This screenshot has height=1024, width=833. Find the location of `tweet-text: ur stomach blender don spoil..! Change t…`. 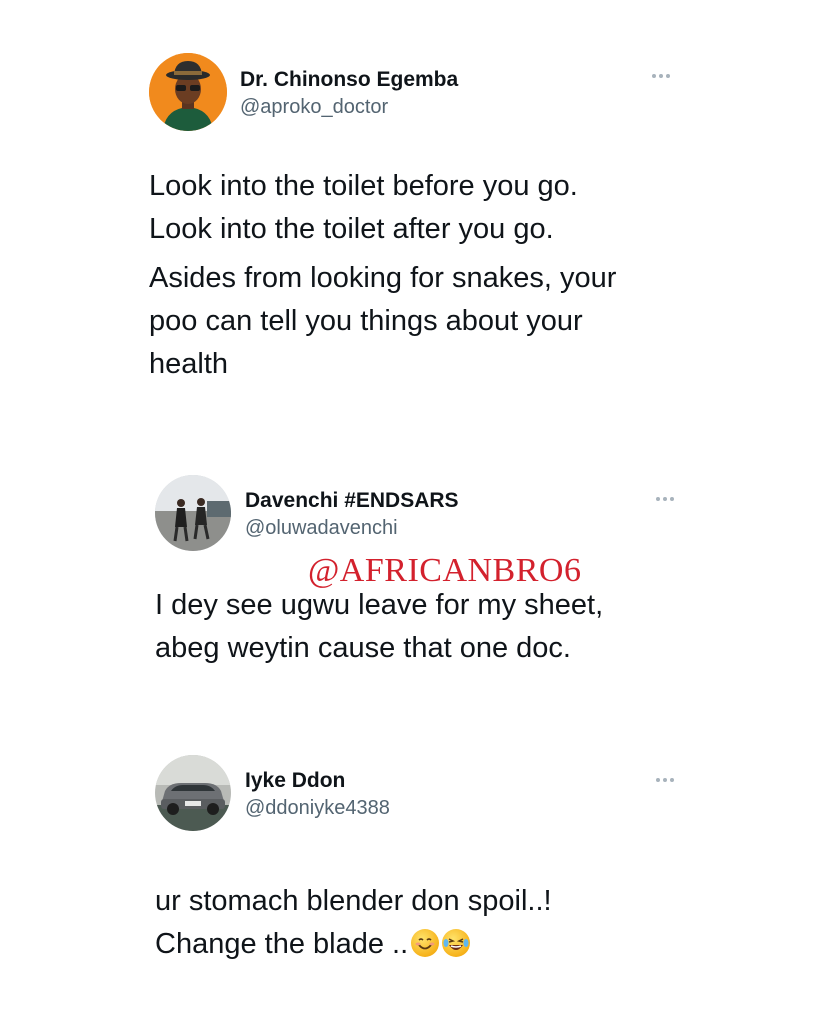

tweet-text: ur stomach blender don spoil..! Change t… is located at coordinates (435, 923).